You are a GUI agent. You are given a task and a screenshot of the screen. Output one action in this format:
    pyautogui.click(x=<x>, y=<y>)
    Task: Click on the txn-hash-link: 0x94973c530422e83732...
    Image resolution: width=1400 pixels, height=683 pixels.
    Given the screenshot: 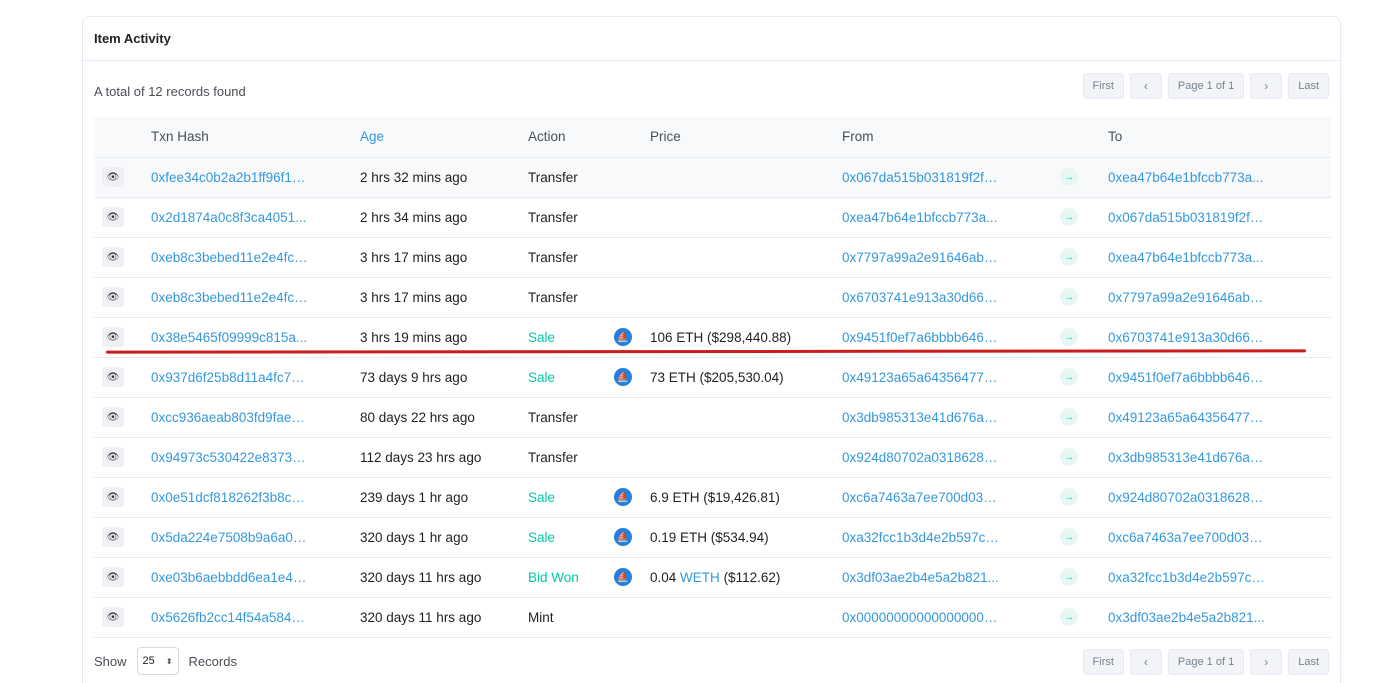 What is the action you would take?
    pyautogui.click(x=230, y=457)
    